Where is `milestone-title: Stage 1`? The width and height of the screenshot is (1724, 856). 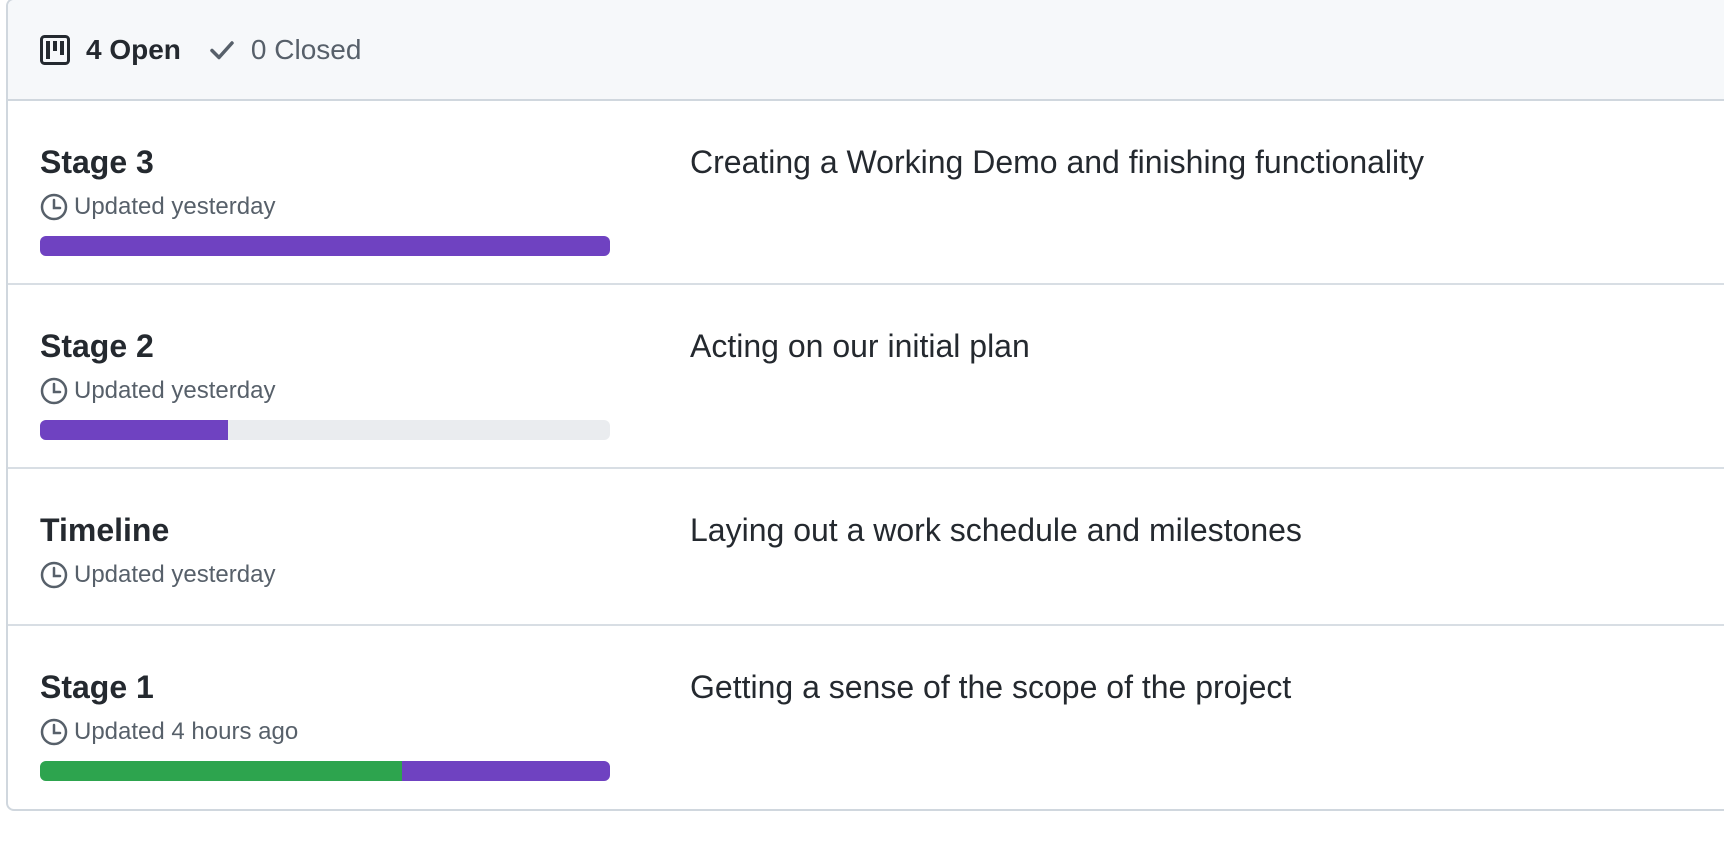 milestone-title: Stage 1 is located at coordinates (97, 687).